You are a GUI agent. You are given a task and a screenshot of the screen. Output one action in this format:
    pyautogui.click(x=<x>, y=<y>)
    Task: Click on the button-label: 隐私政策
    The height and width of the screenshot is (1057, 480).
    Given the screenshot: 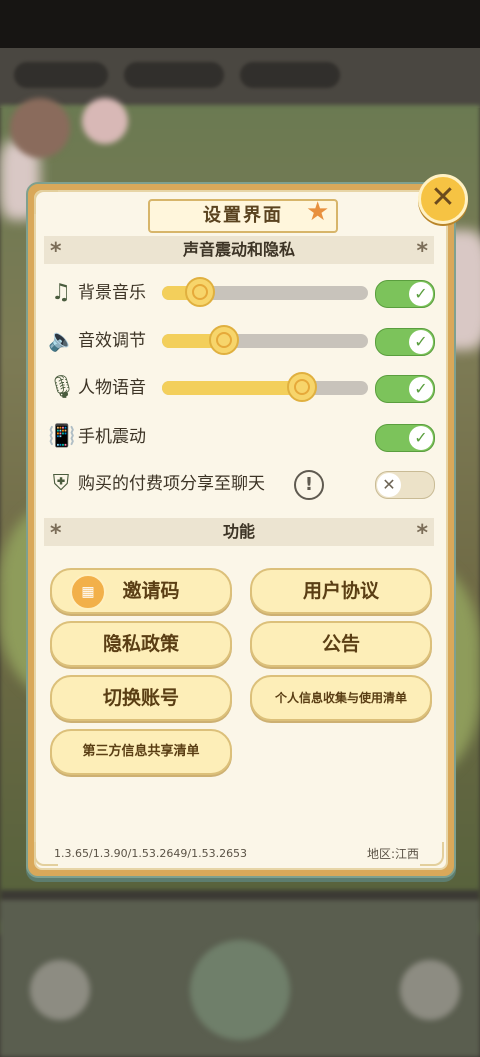 What is the action you would take?
    pyautogui.click(x=140, y=644)
    